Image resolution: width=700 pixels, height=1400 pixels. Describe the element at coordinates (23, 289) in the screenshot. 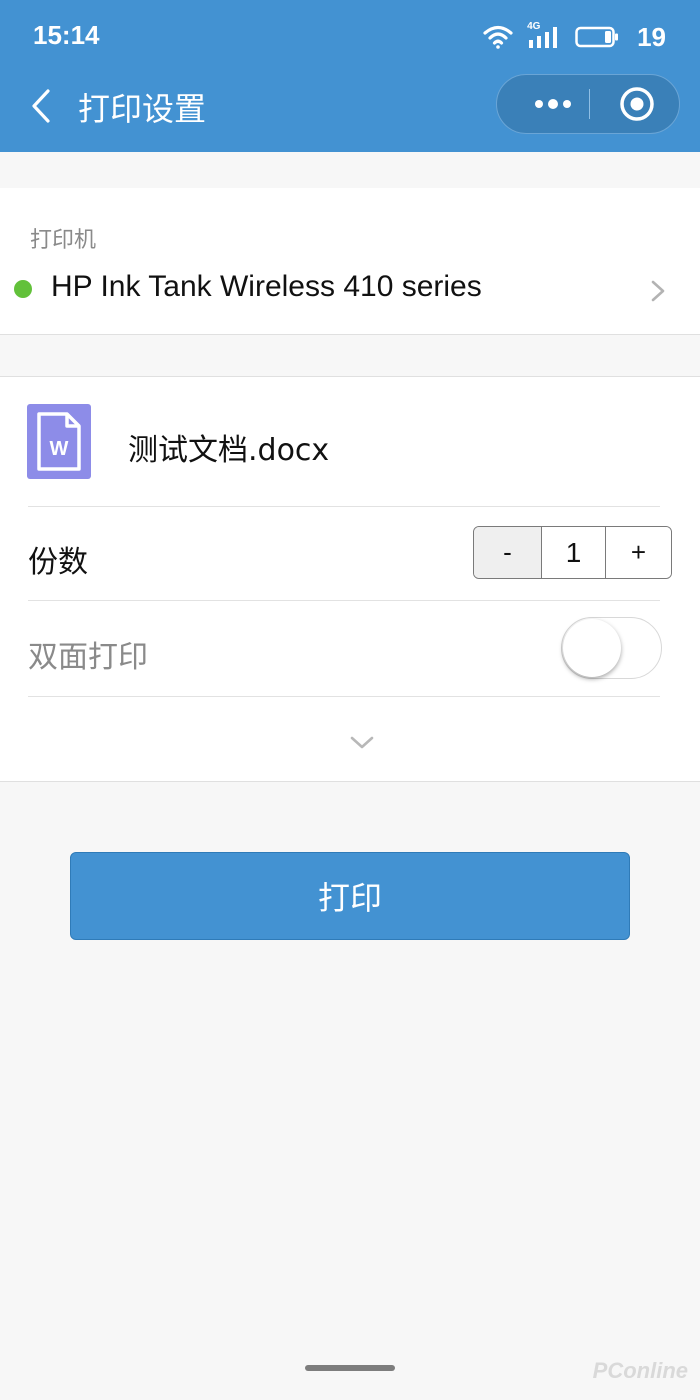

I see `printer-status-dot` at that location.